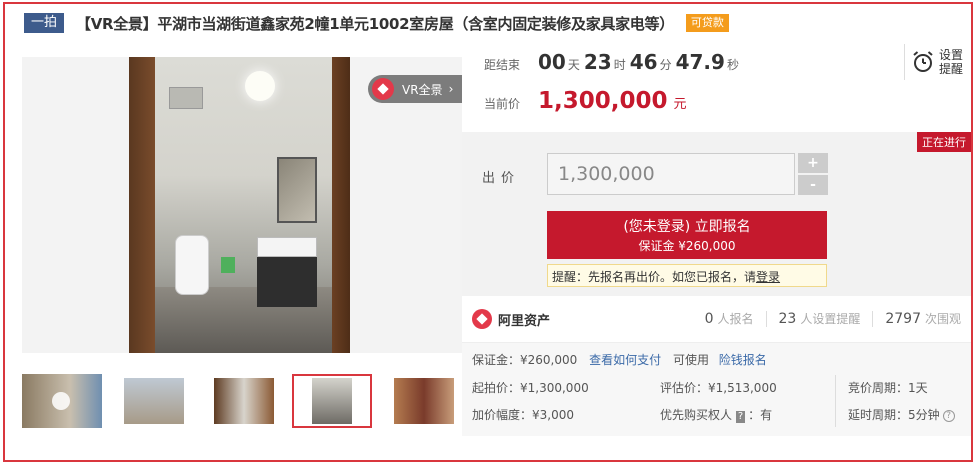  I want to click on days-unit: 天, so click(573, 65).